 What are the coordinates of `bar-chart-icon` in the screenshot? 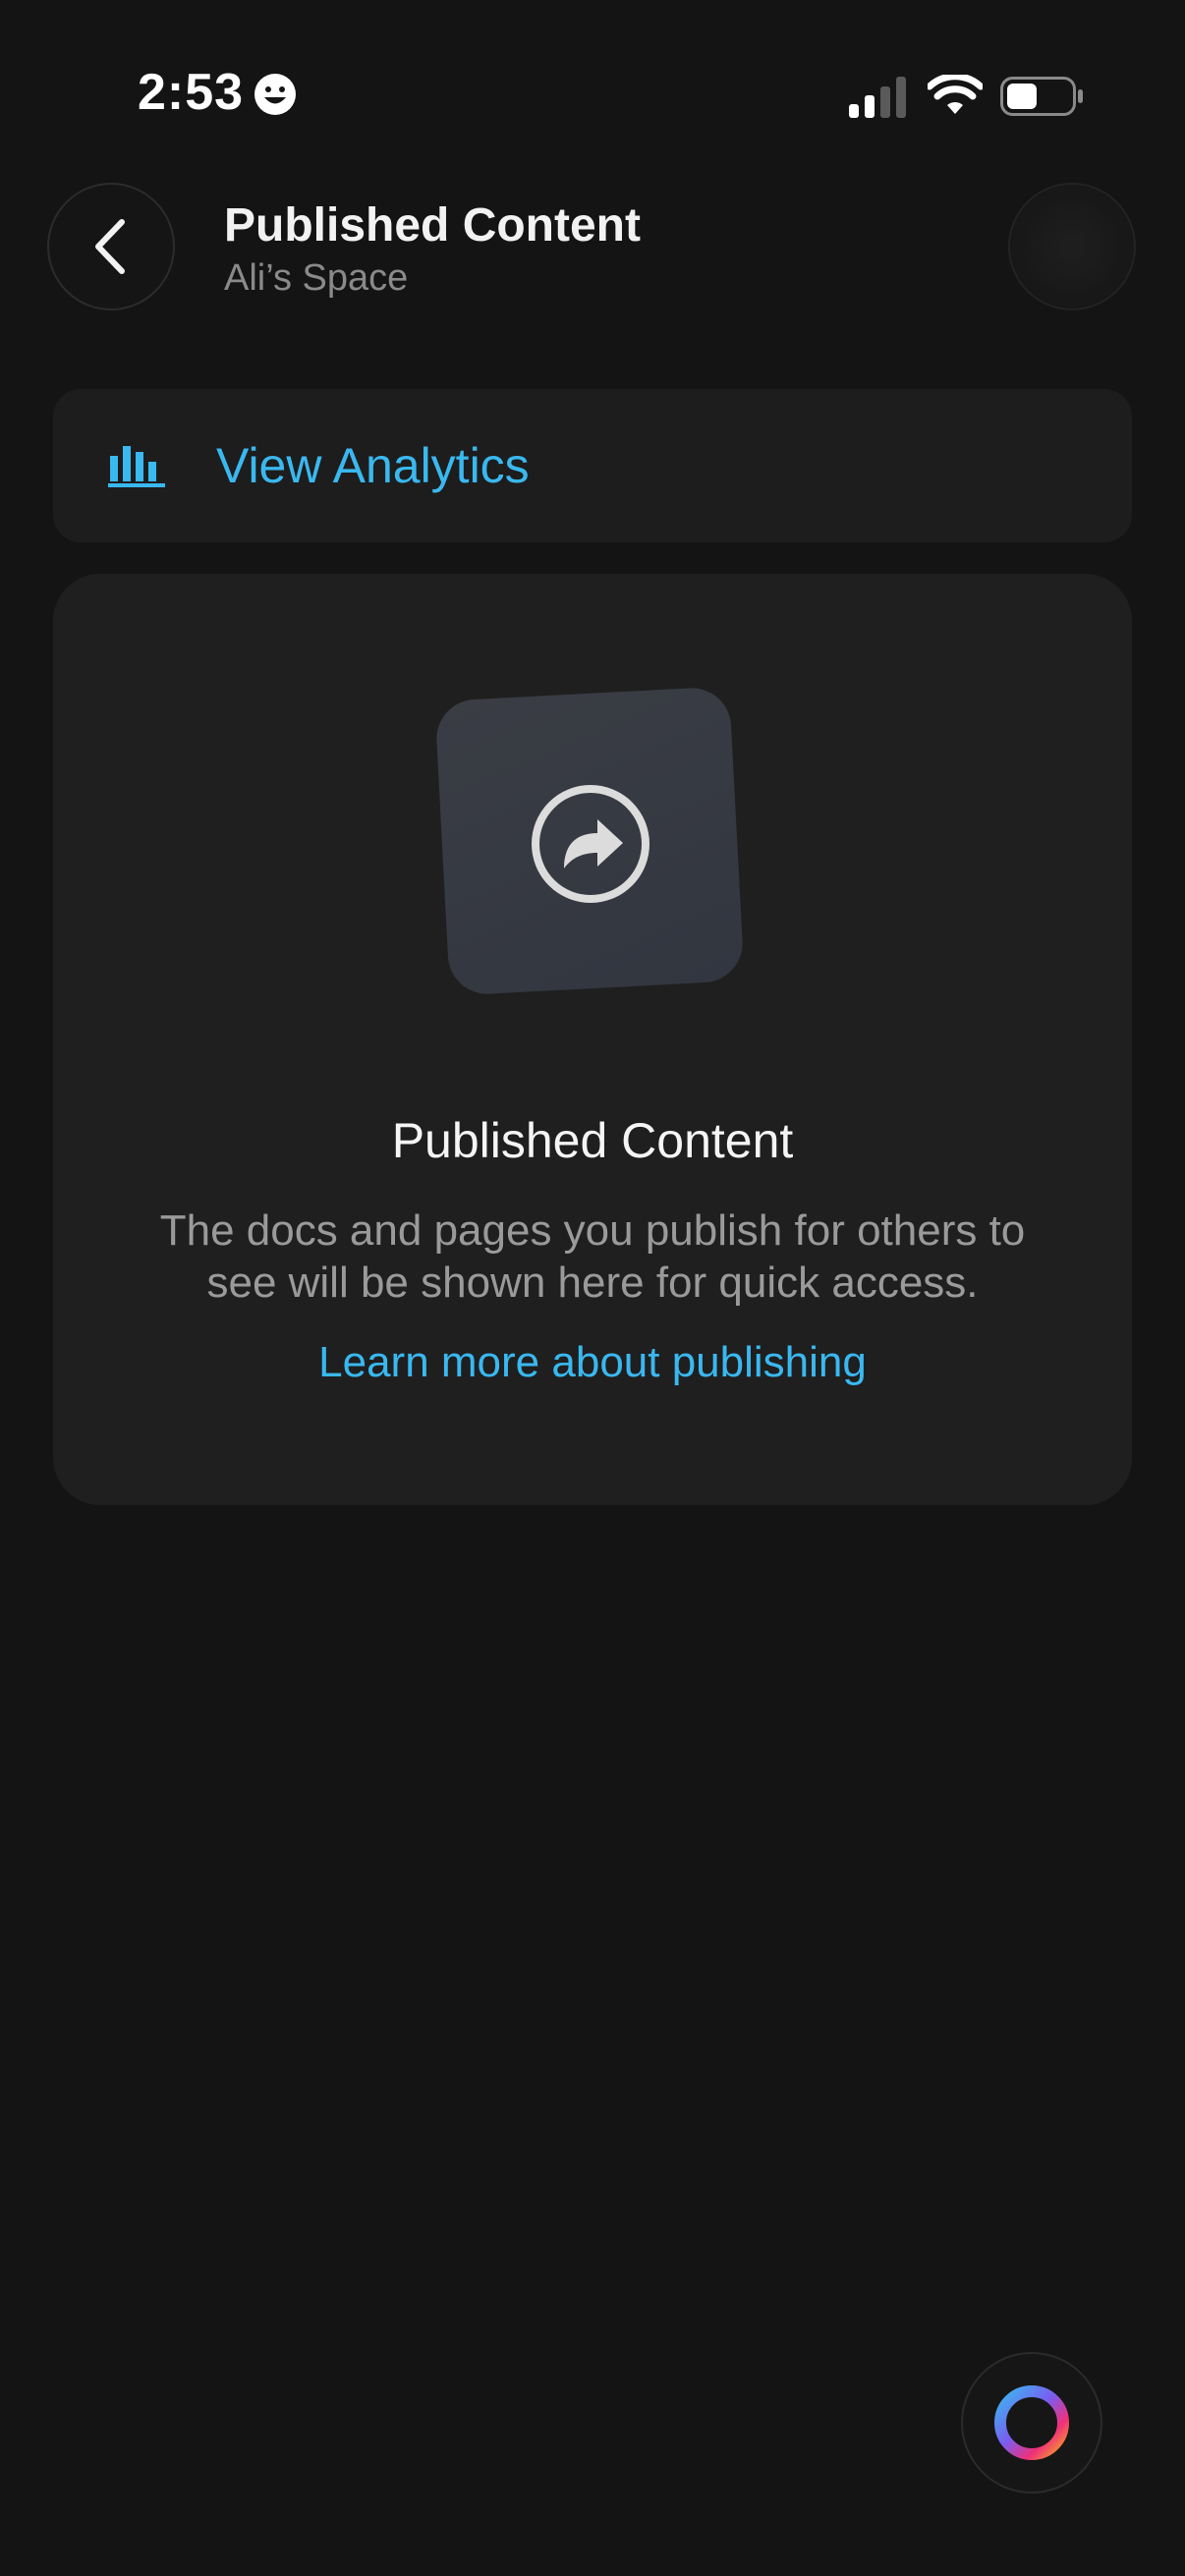 It's located at (136, 466).